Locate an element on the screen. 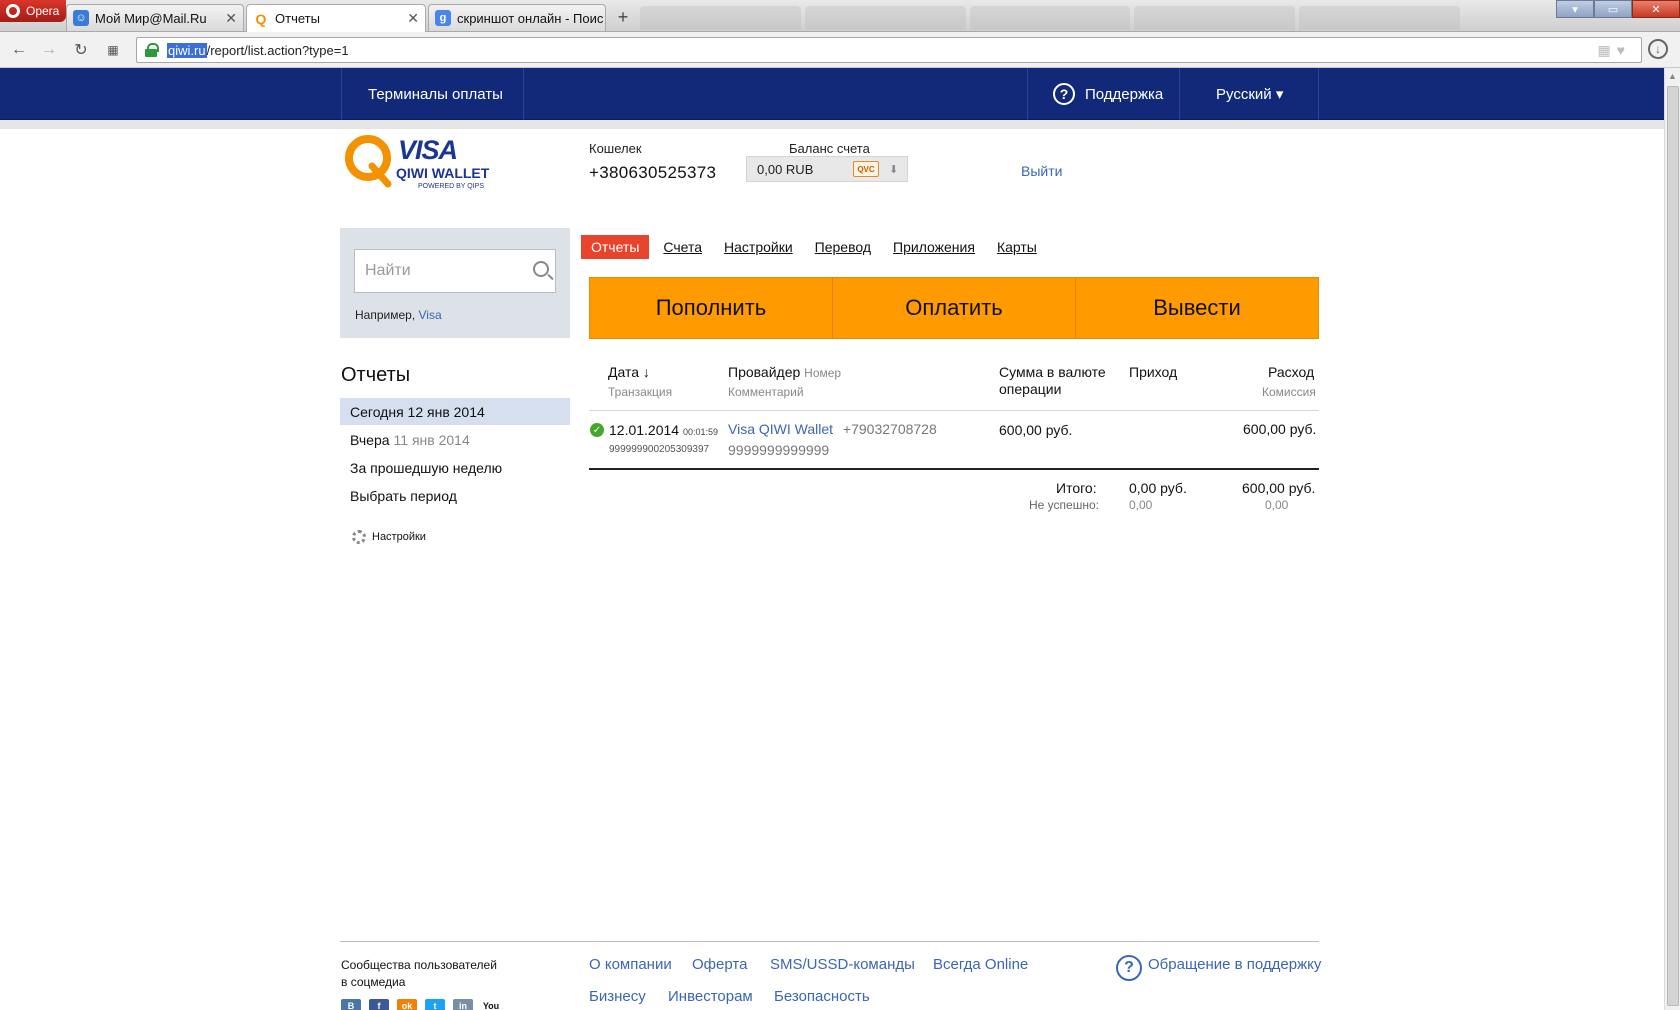 The image size is (1680, 1010). browser-tab-google: g скриншот онлайн - Поис ✕ is located at coordinates (517, 17).